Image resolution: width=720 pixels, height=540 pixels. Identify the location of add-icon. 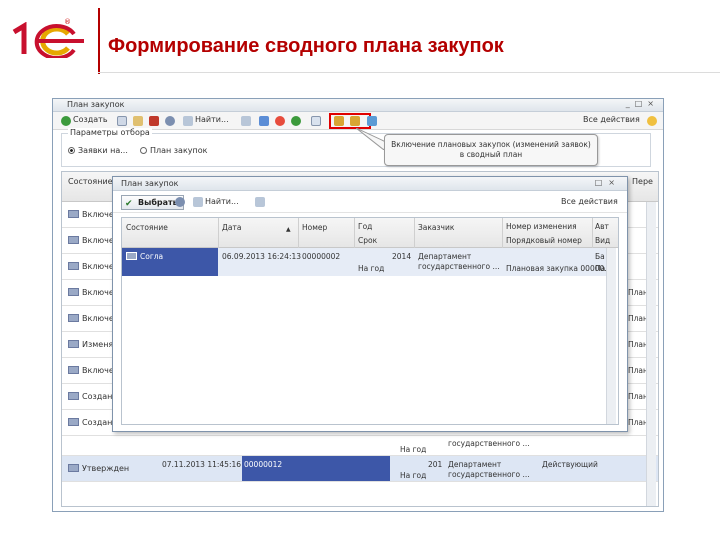
(66, 121).